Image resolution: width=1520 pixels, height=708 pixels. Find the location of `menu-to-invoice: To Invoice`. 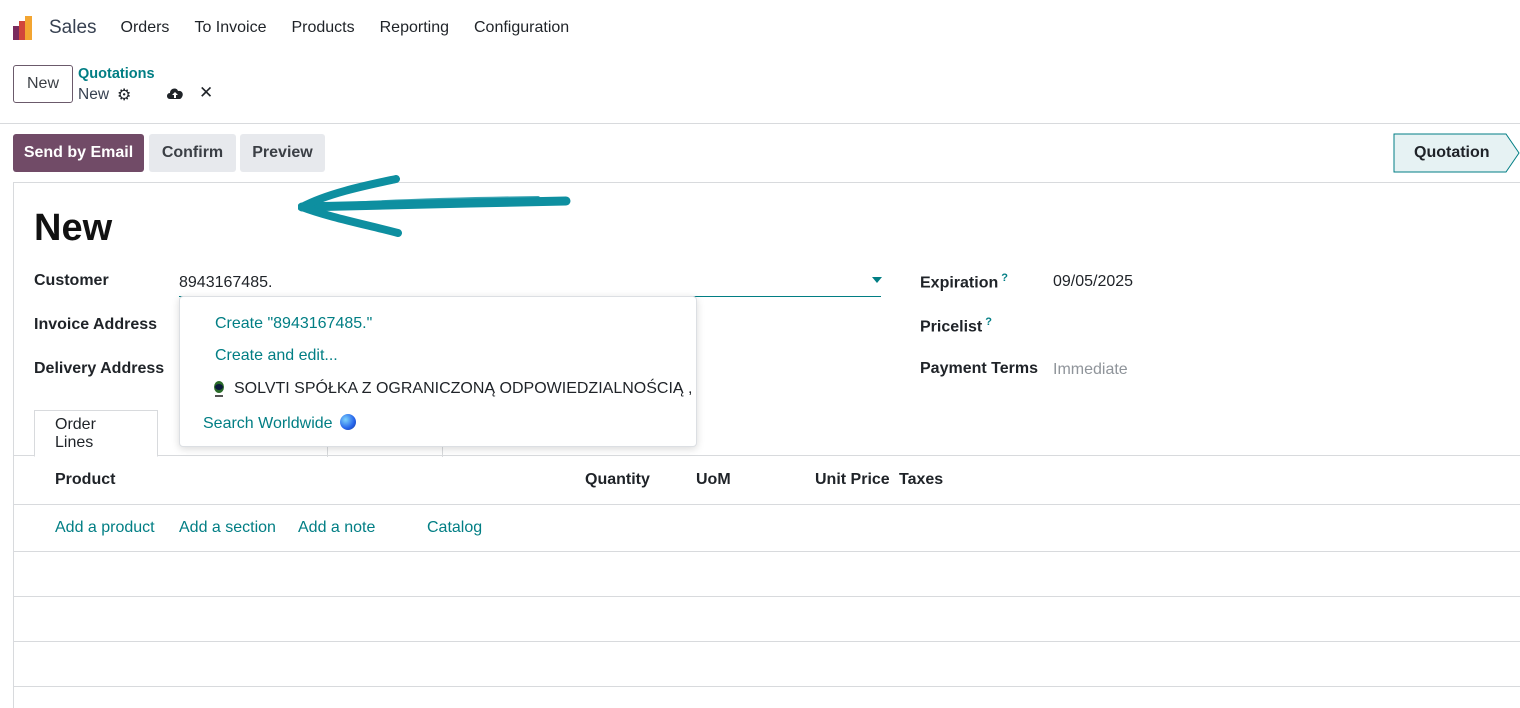

menu-to-invoice: To Invoice is located at coordinates (230, 28).